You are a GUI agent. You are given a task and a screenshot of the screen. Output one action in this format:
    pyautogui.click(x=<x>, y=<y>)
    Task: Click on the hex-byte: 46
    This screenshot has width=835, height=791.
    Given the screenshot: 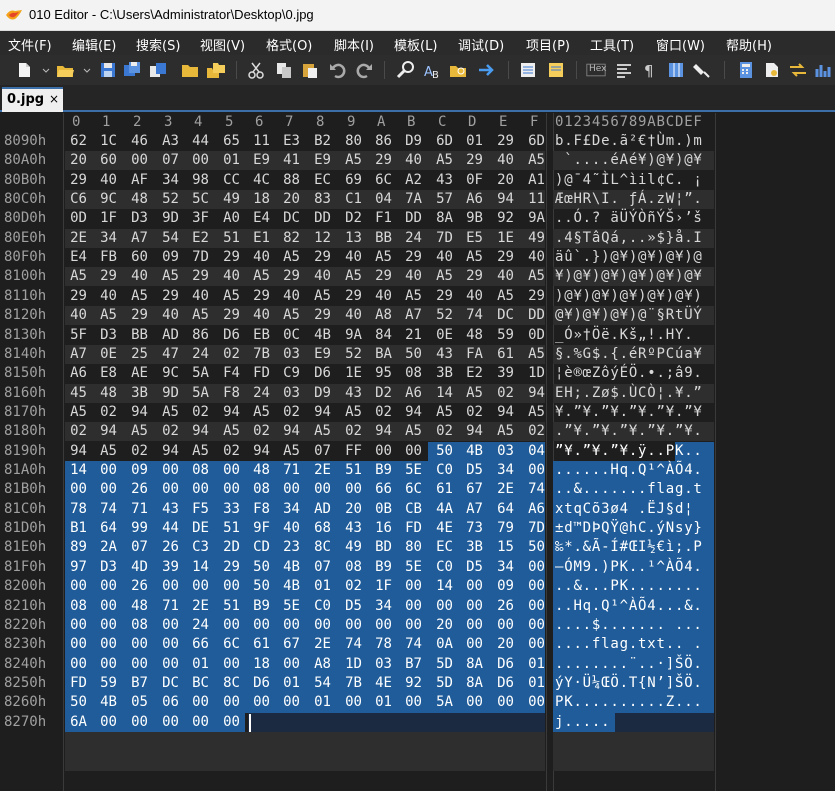 What is the action you would take?
    pyautogui.click(x=139, y=142)
    